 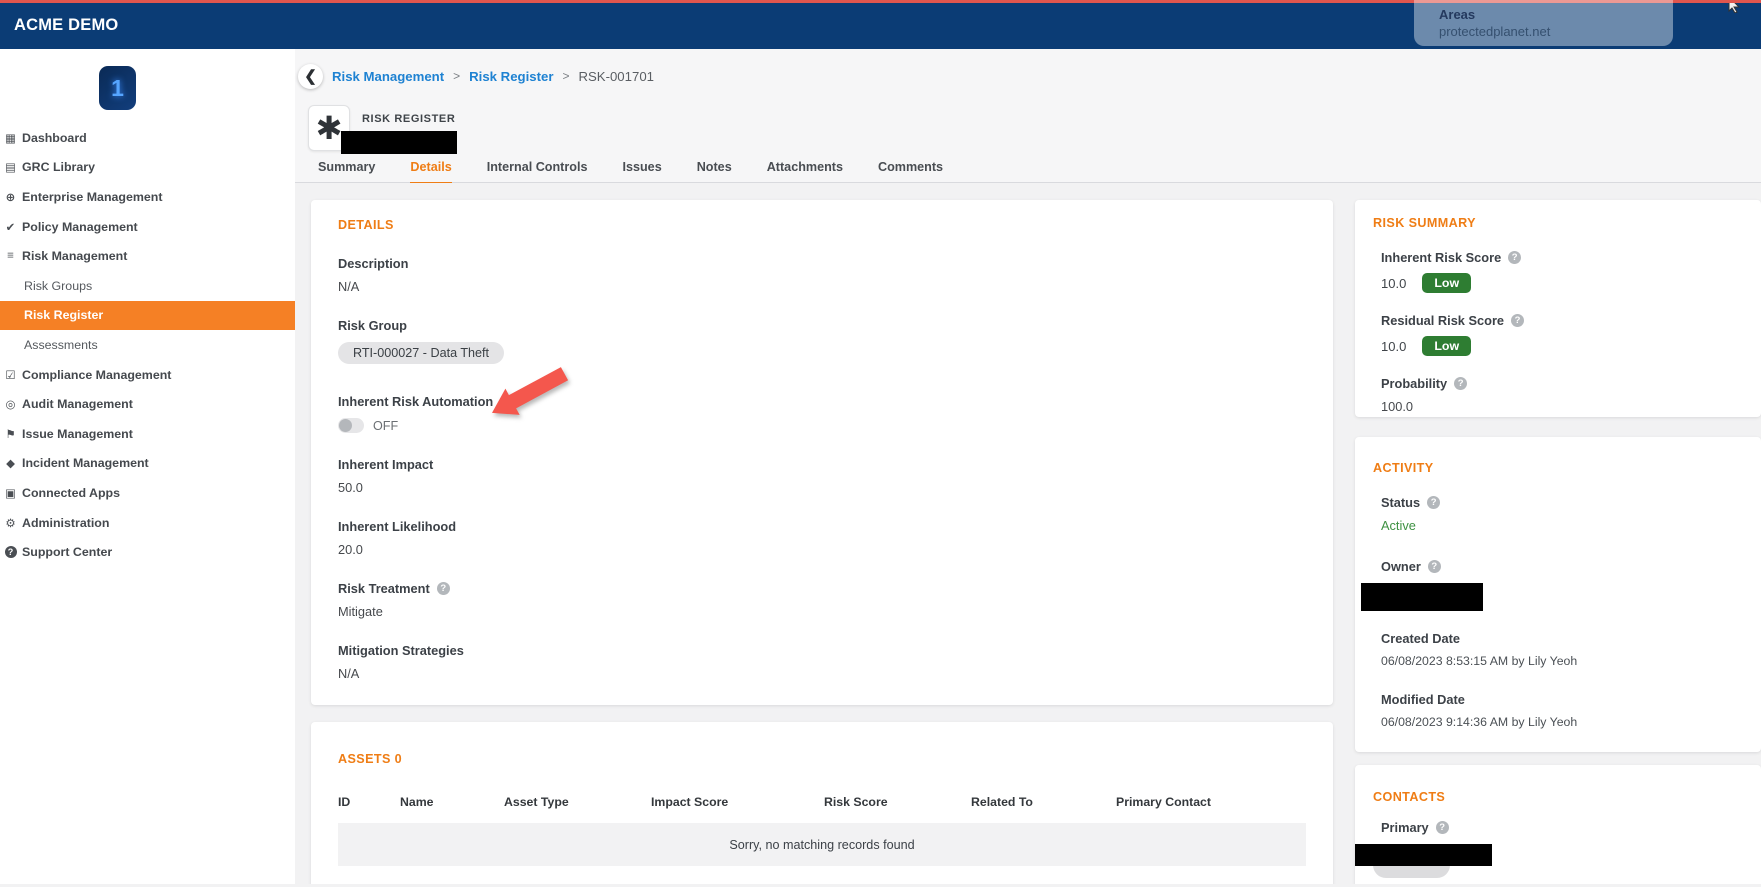 What do you see at coordinates (690, 802) in the screenshot?
I see `column-header-impact-score: Impact Score` at bounding box center [690, 802].